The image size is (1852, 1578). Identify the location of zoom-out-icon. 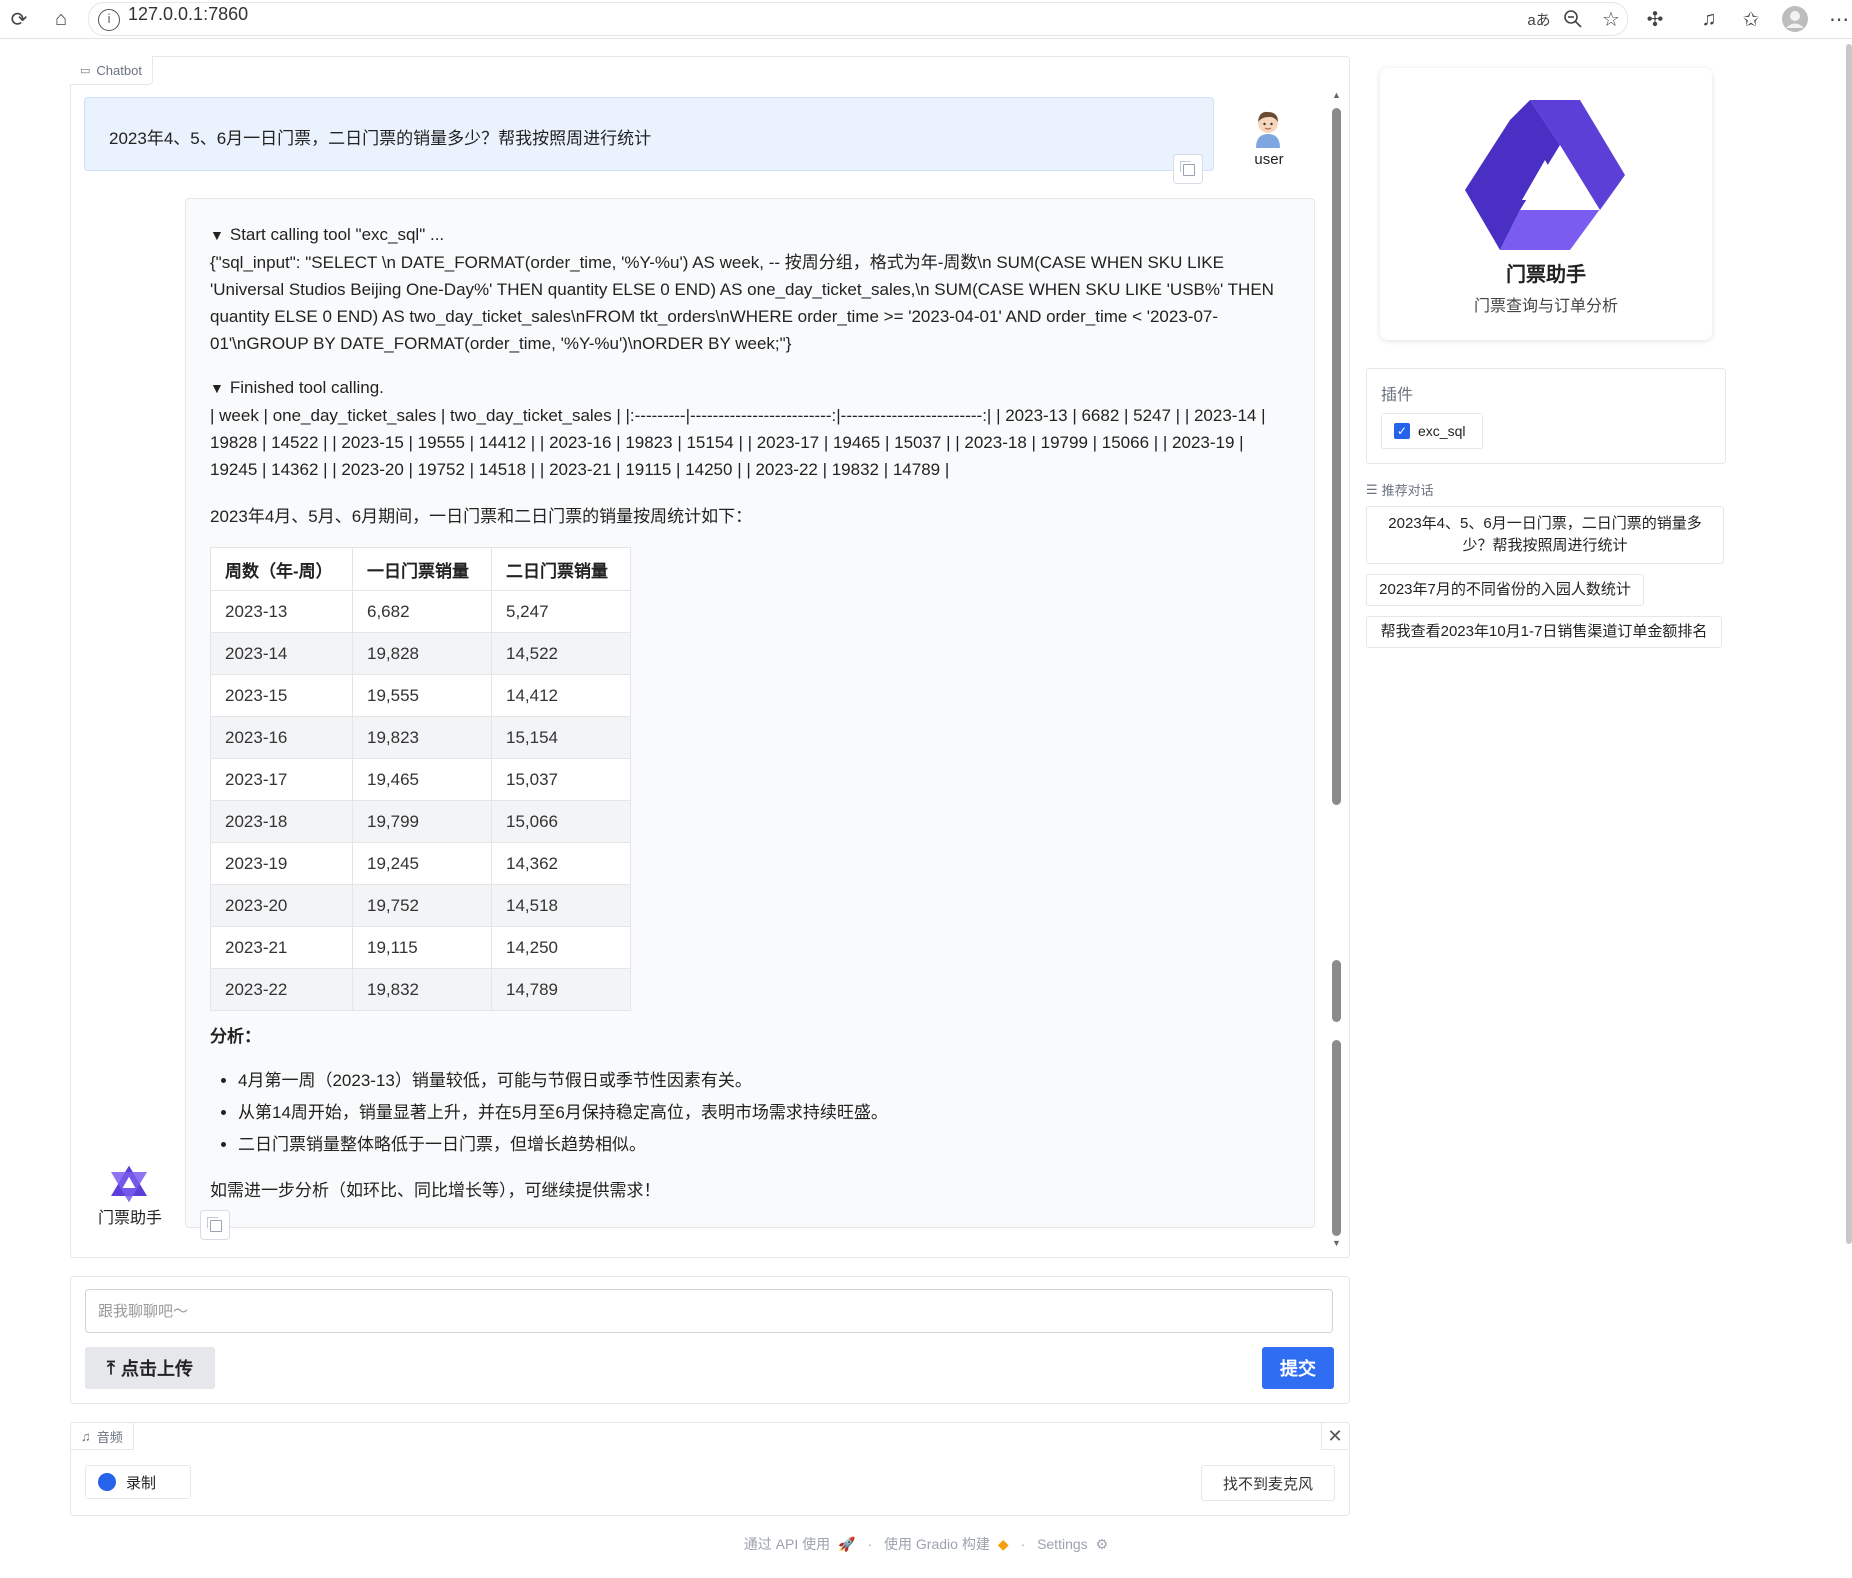
(1573, 19).